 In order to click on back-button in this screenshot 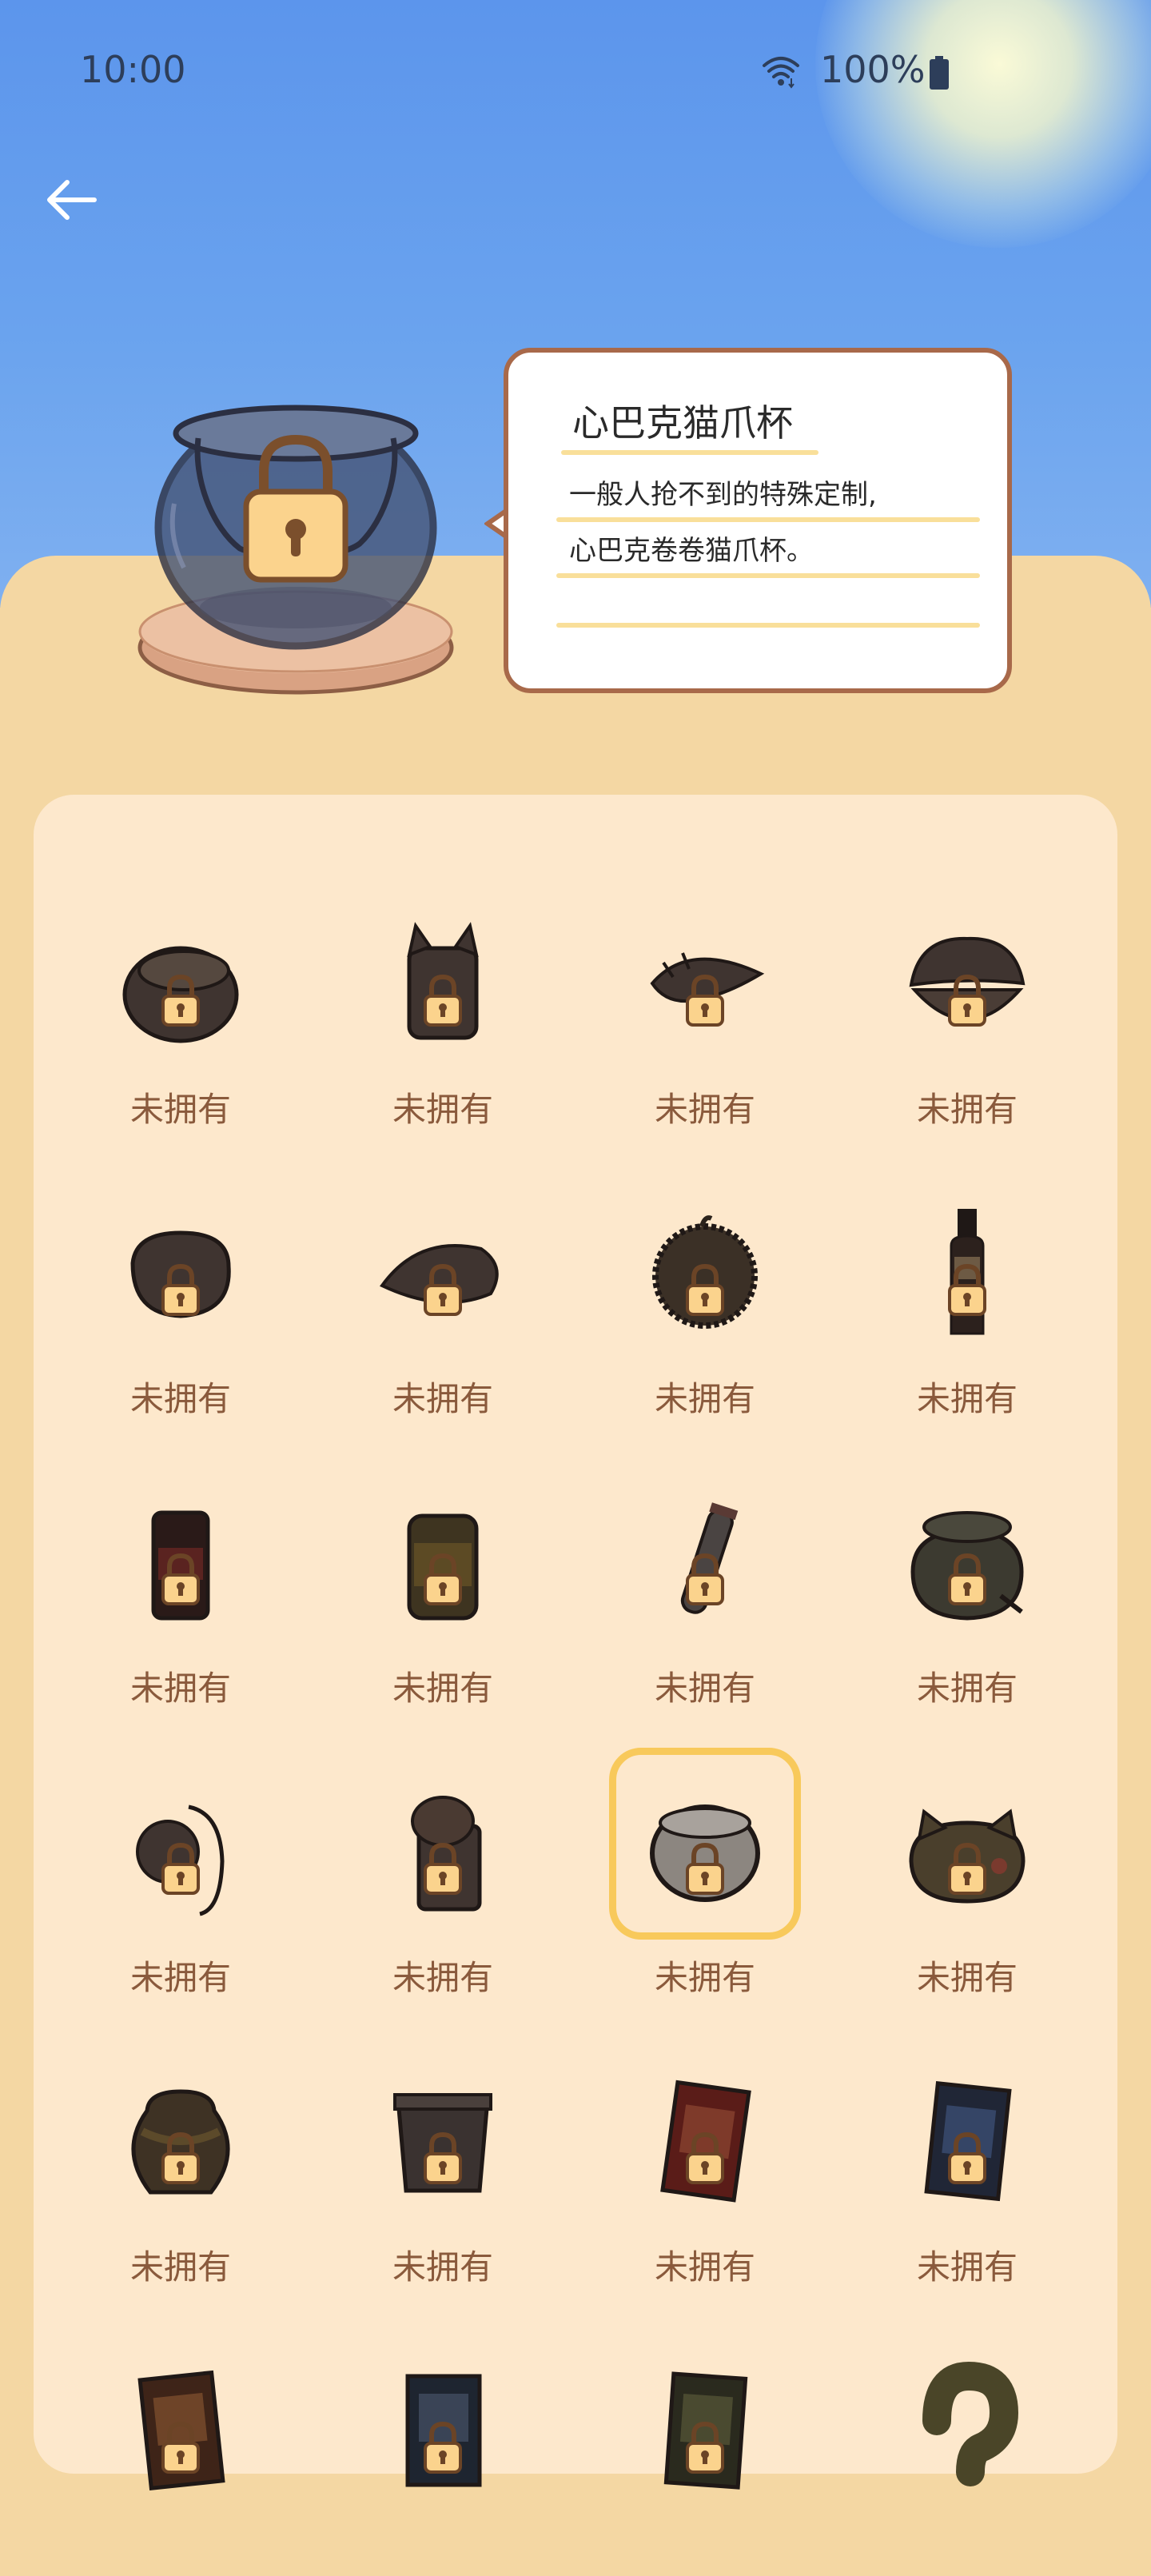, I will do `click(72, 200)`.